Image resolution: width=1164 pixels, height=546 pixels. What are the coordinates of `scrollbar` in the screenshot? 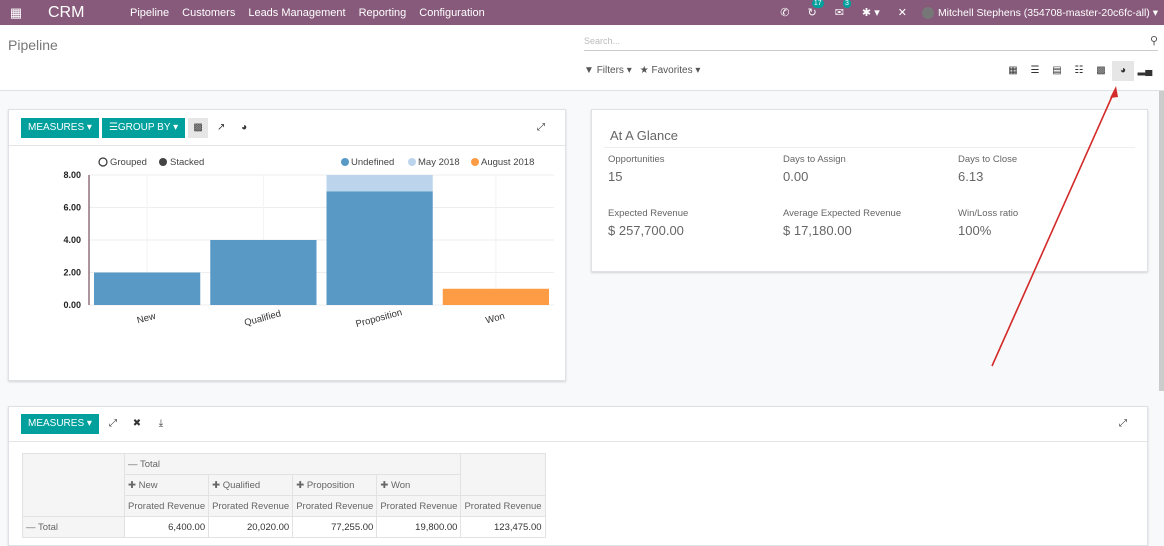 It's located at (1161, 241).